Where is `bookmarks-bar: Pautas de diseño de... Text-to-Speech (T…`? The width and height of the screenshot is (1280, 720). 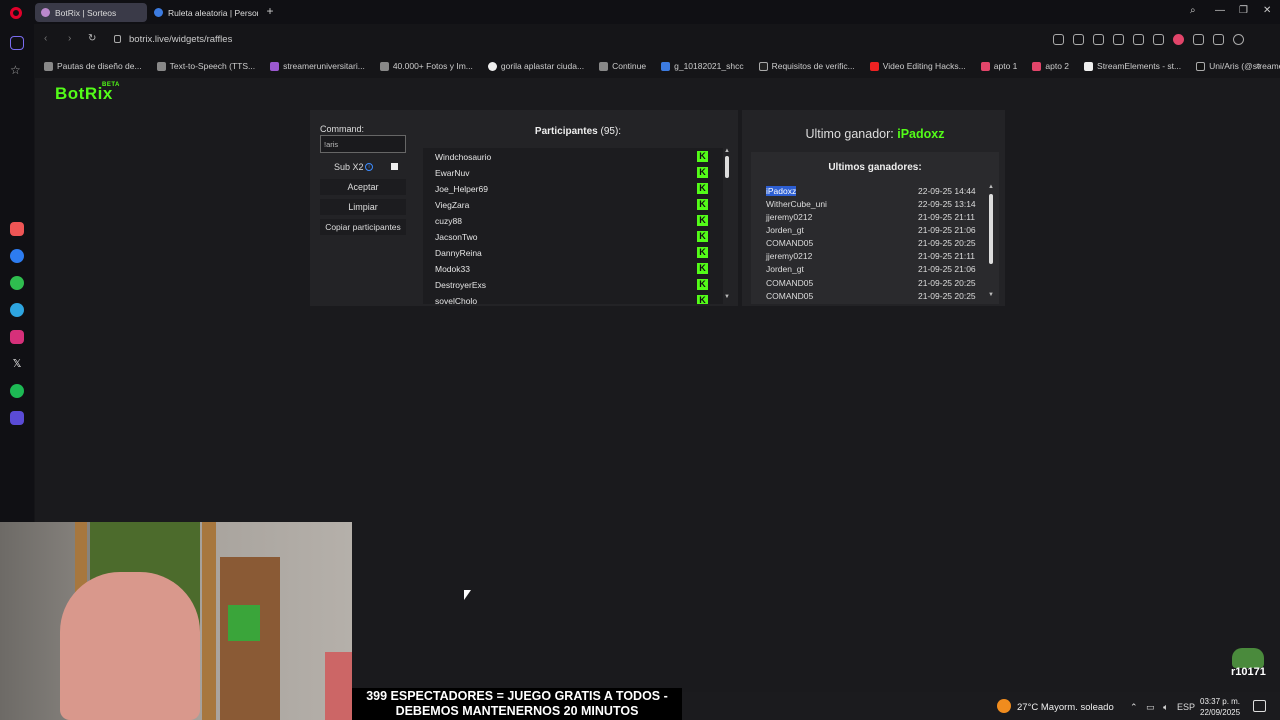 bookmarks-bar: Pautas de diseño de... Text-to-Speech (T… is located at coordinates (657, 66).